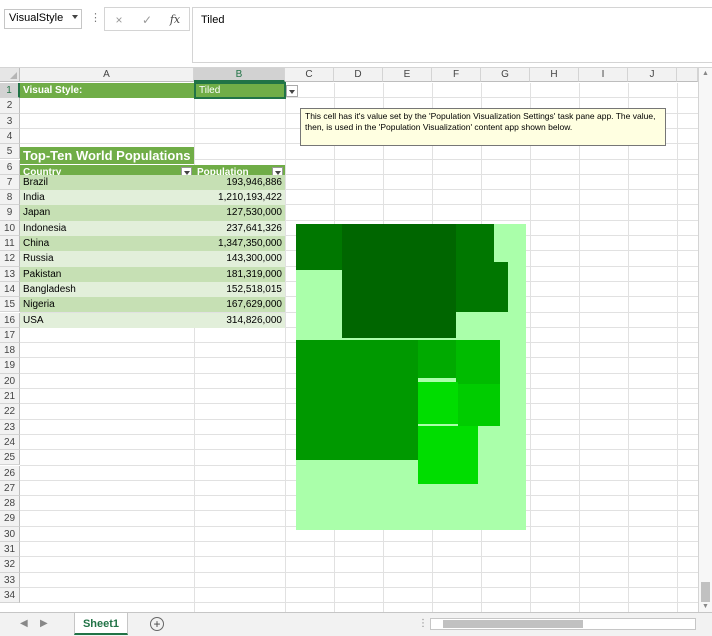 The width and height of the screenshot is (712, 636). Describe the element at coordinates (10, 458) in the screenshot. I see `row-header-25: 25` at that location.